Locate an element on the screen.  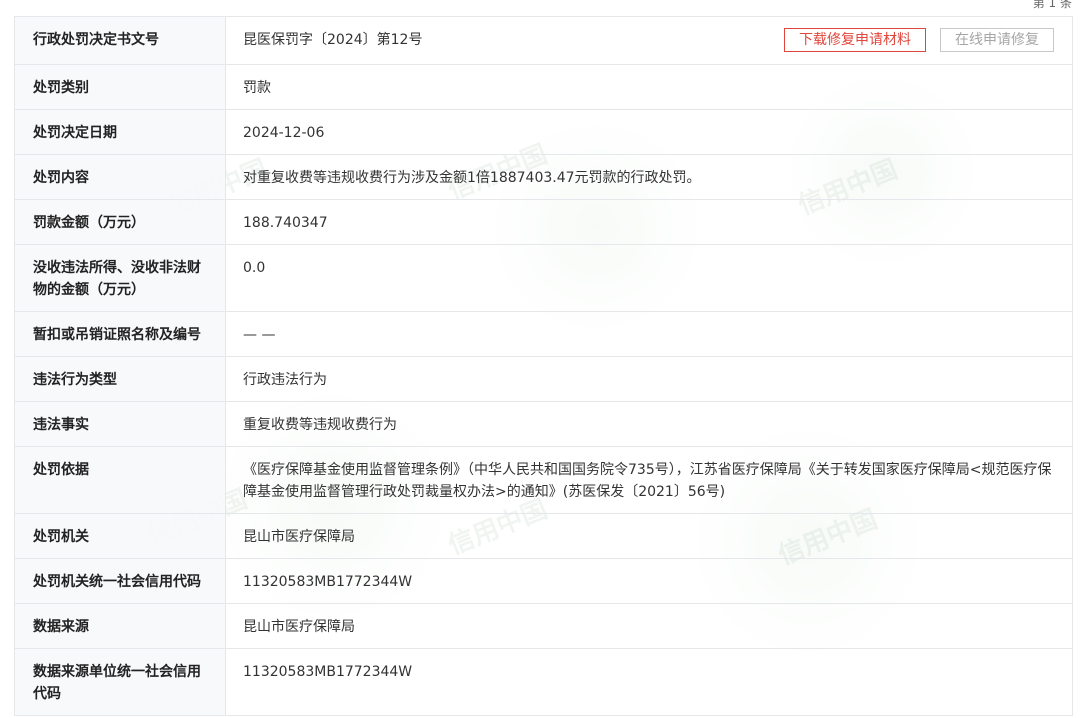
table-row: 处罚机关统一社会信用代码 11320583MB1772344W is located at coordinates (543, 581).